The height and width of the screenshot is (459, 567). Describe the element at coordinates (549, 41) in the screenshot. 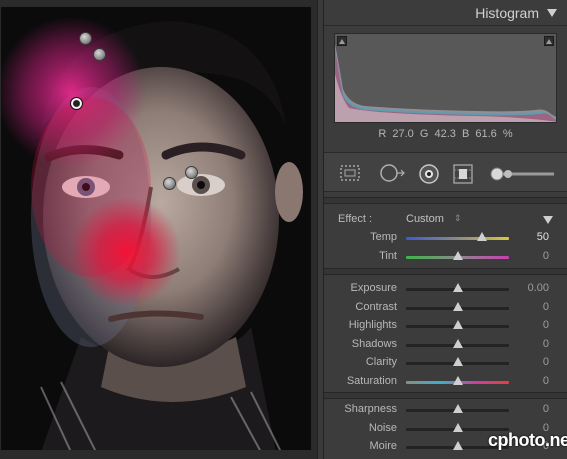

I see `highlight-clipping-warning-icon` at that location.